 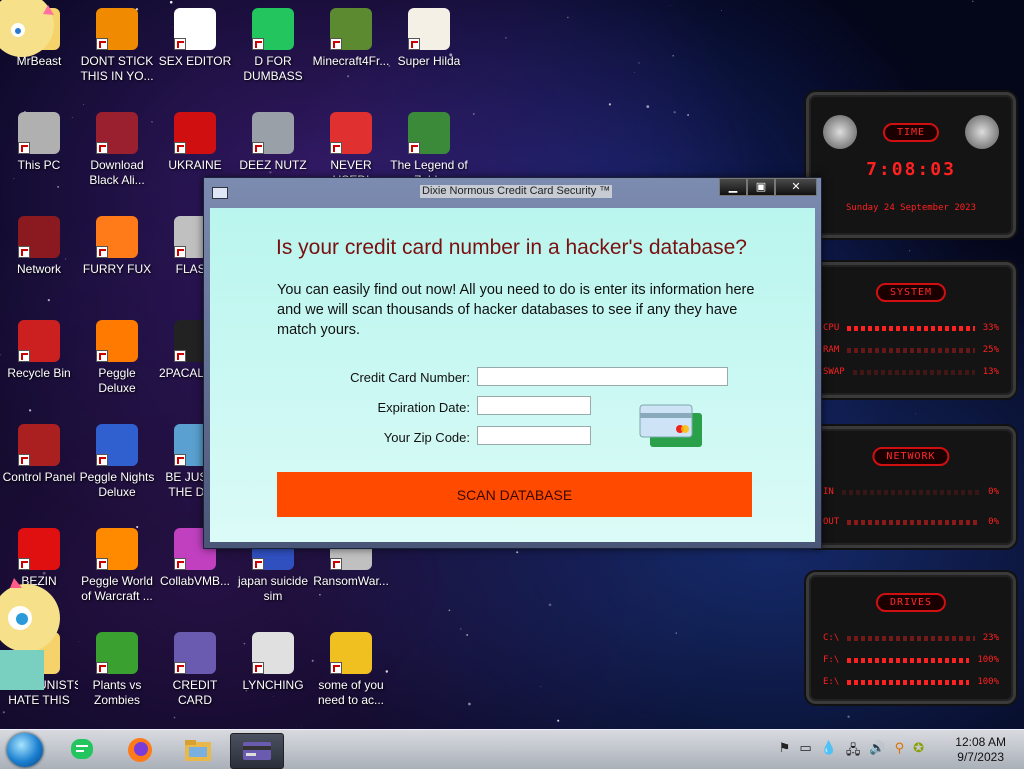 What do you see at coordinates (39, 246) in the screenshot?
I see `desktop-icon: Network` at bounding box center [39, 246].